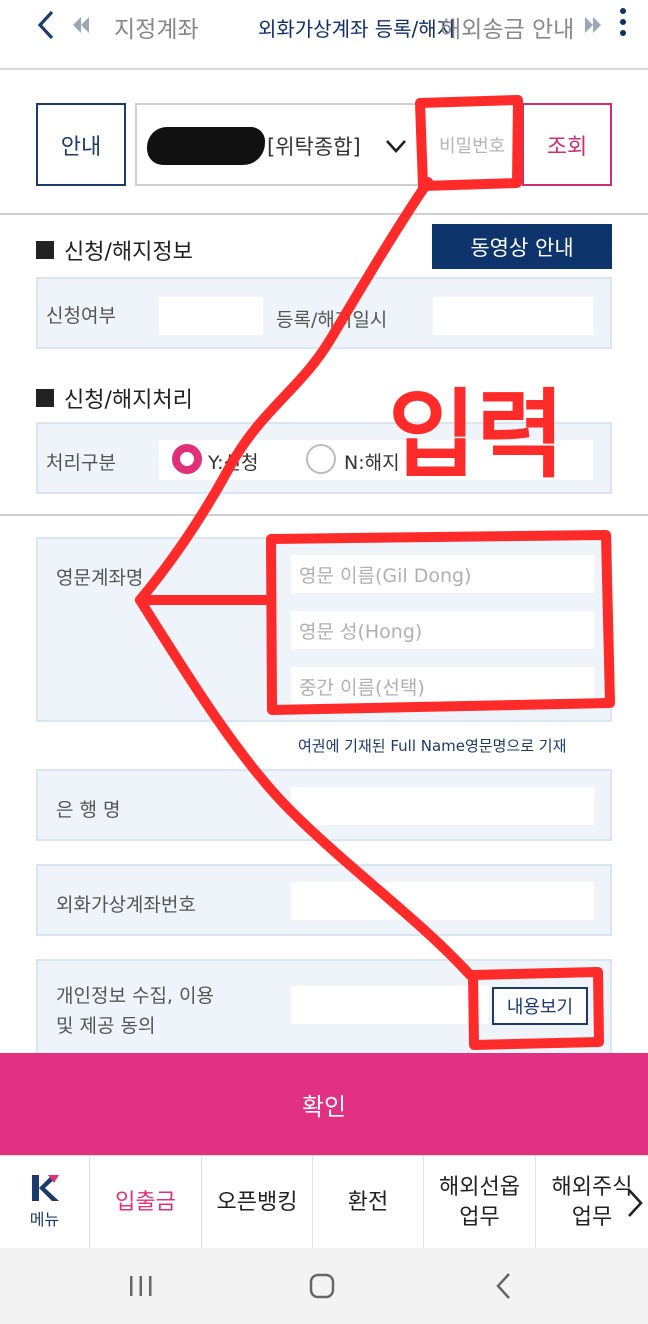 Image resolution: width=648 pixels, height=1324 pixels. I want to click on menu-item-label: 오픈뱅킹, so click(257, 1202).